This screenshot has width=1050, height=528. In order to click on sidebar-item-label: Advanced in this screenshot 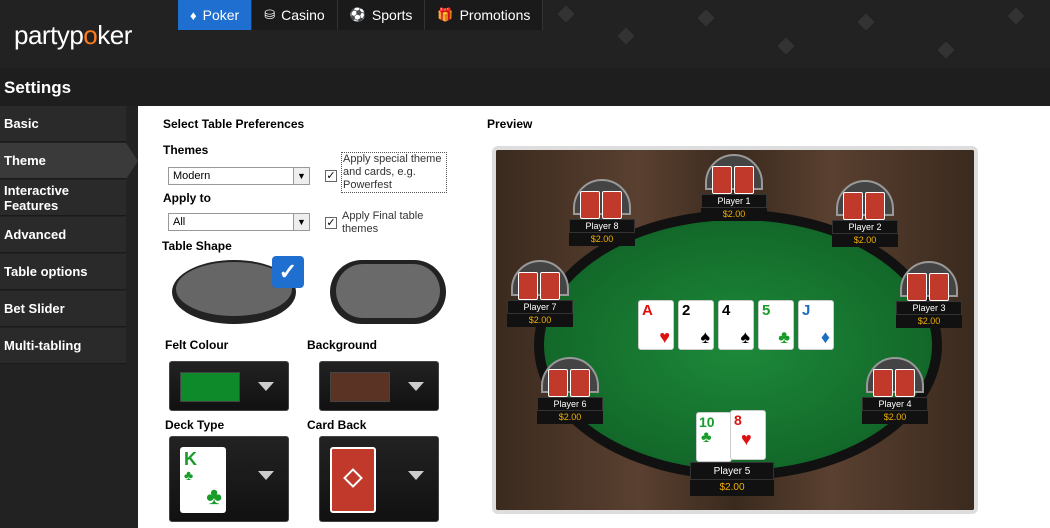, I will do `click(35, 234)`.